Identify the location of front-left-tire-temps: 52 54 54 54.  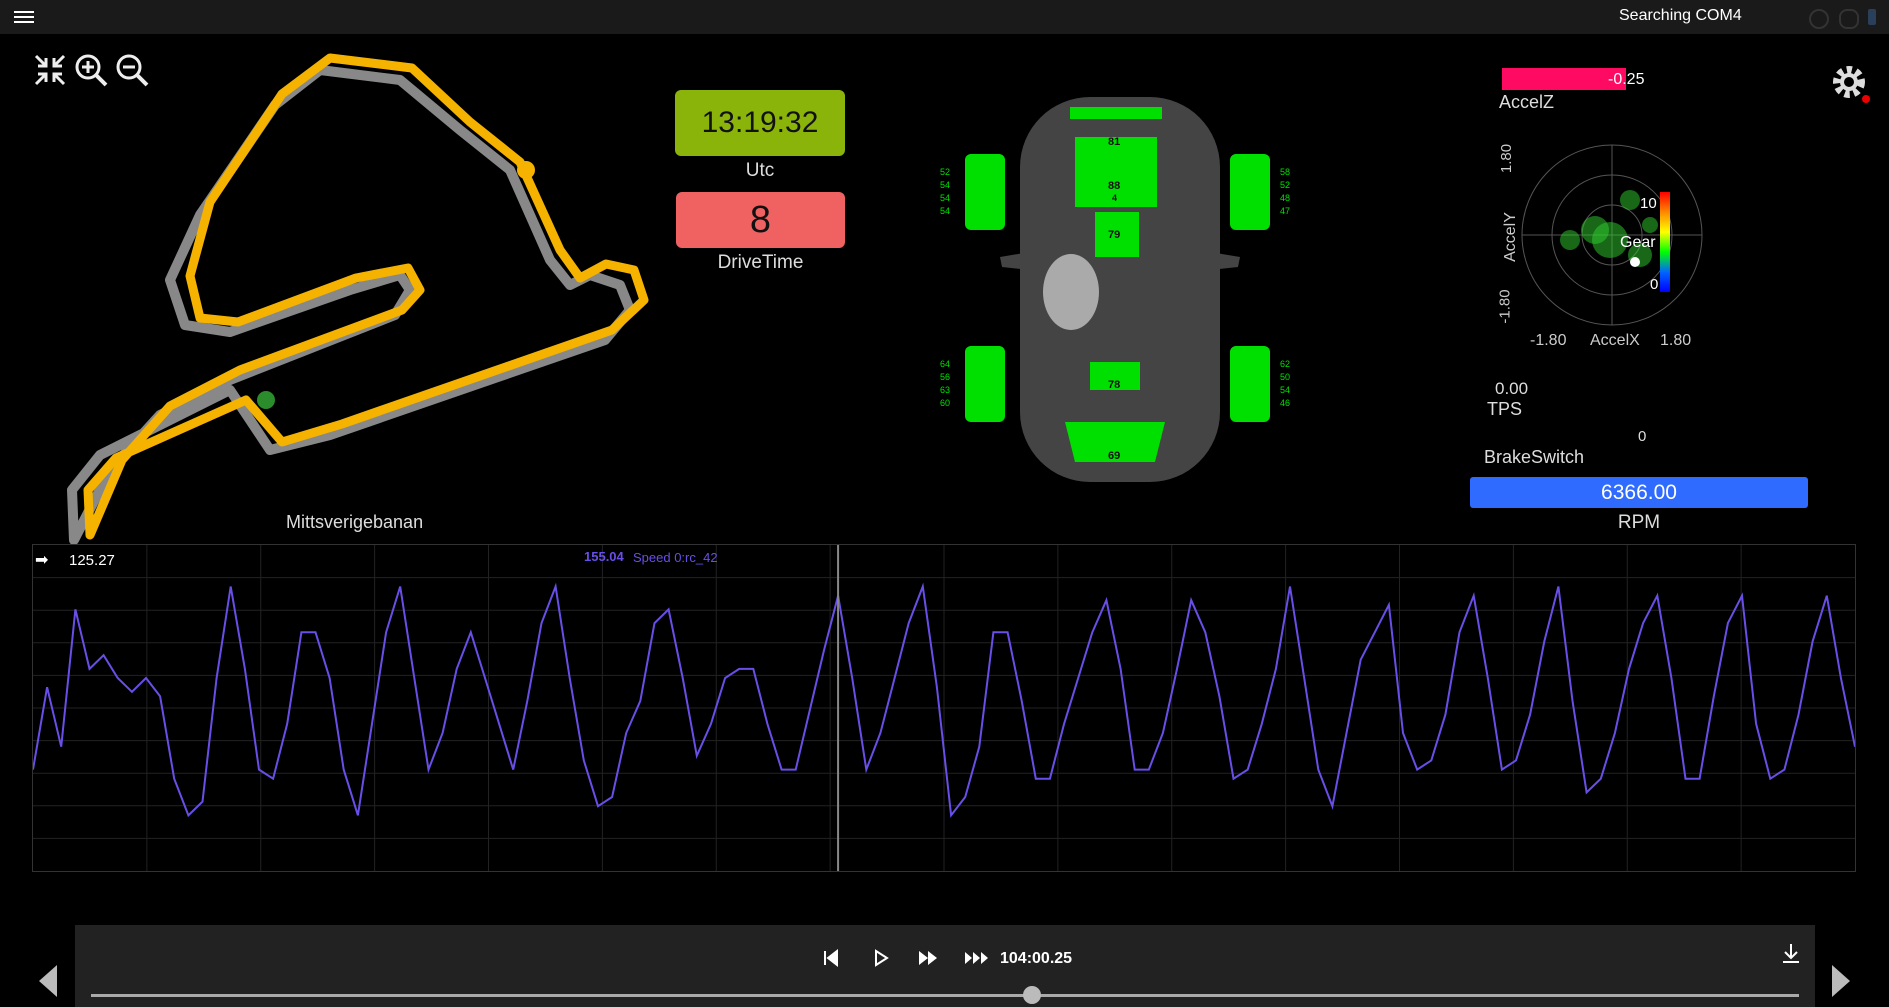
(945, 191).